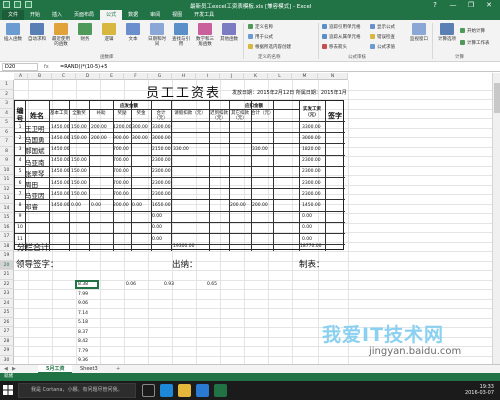 The height and width of the screenshot is (400, 500). Describe the element at coordinates (220, 390) in the screenshot. I see `excel-taskbar-icon` at that location.